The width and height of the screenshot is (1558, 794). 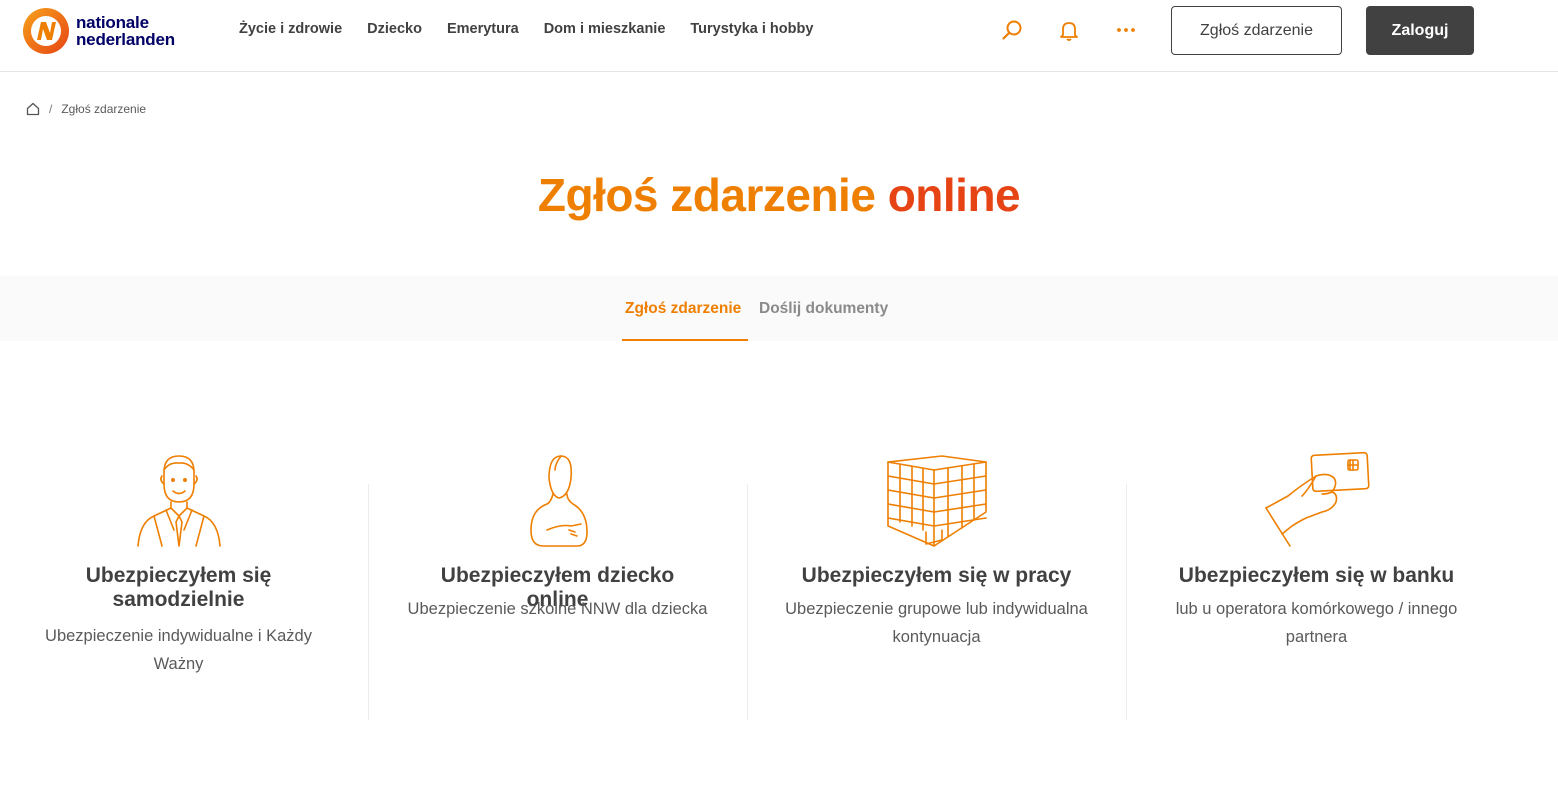 I want to click on child-icon, so click(x=558, y=501).